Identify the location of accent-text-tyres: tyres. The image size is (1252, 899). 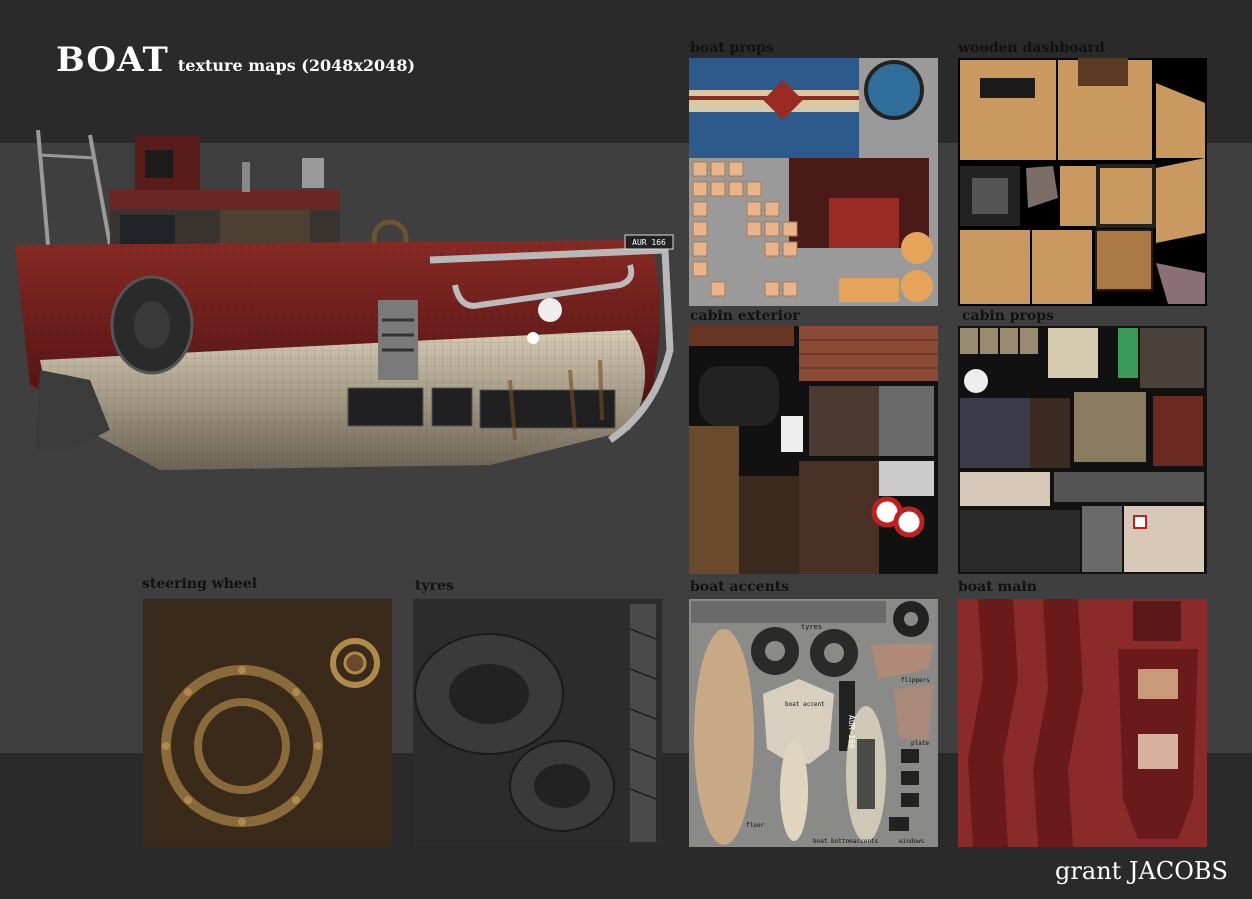
(811, 627).